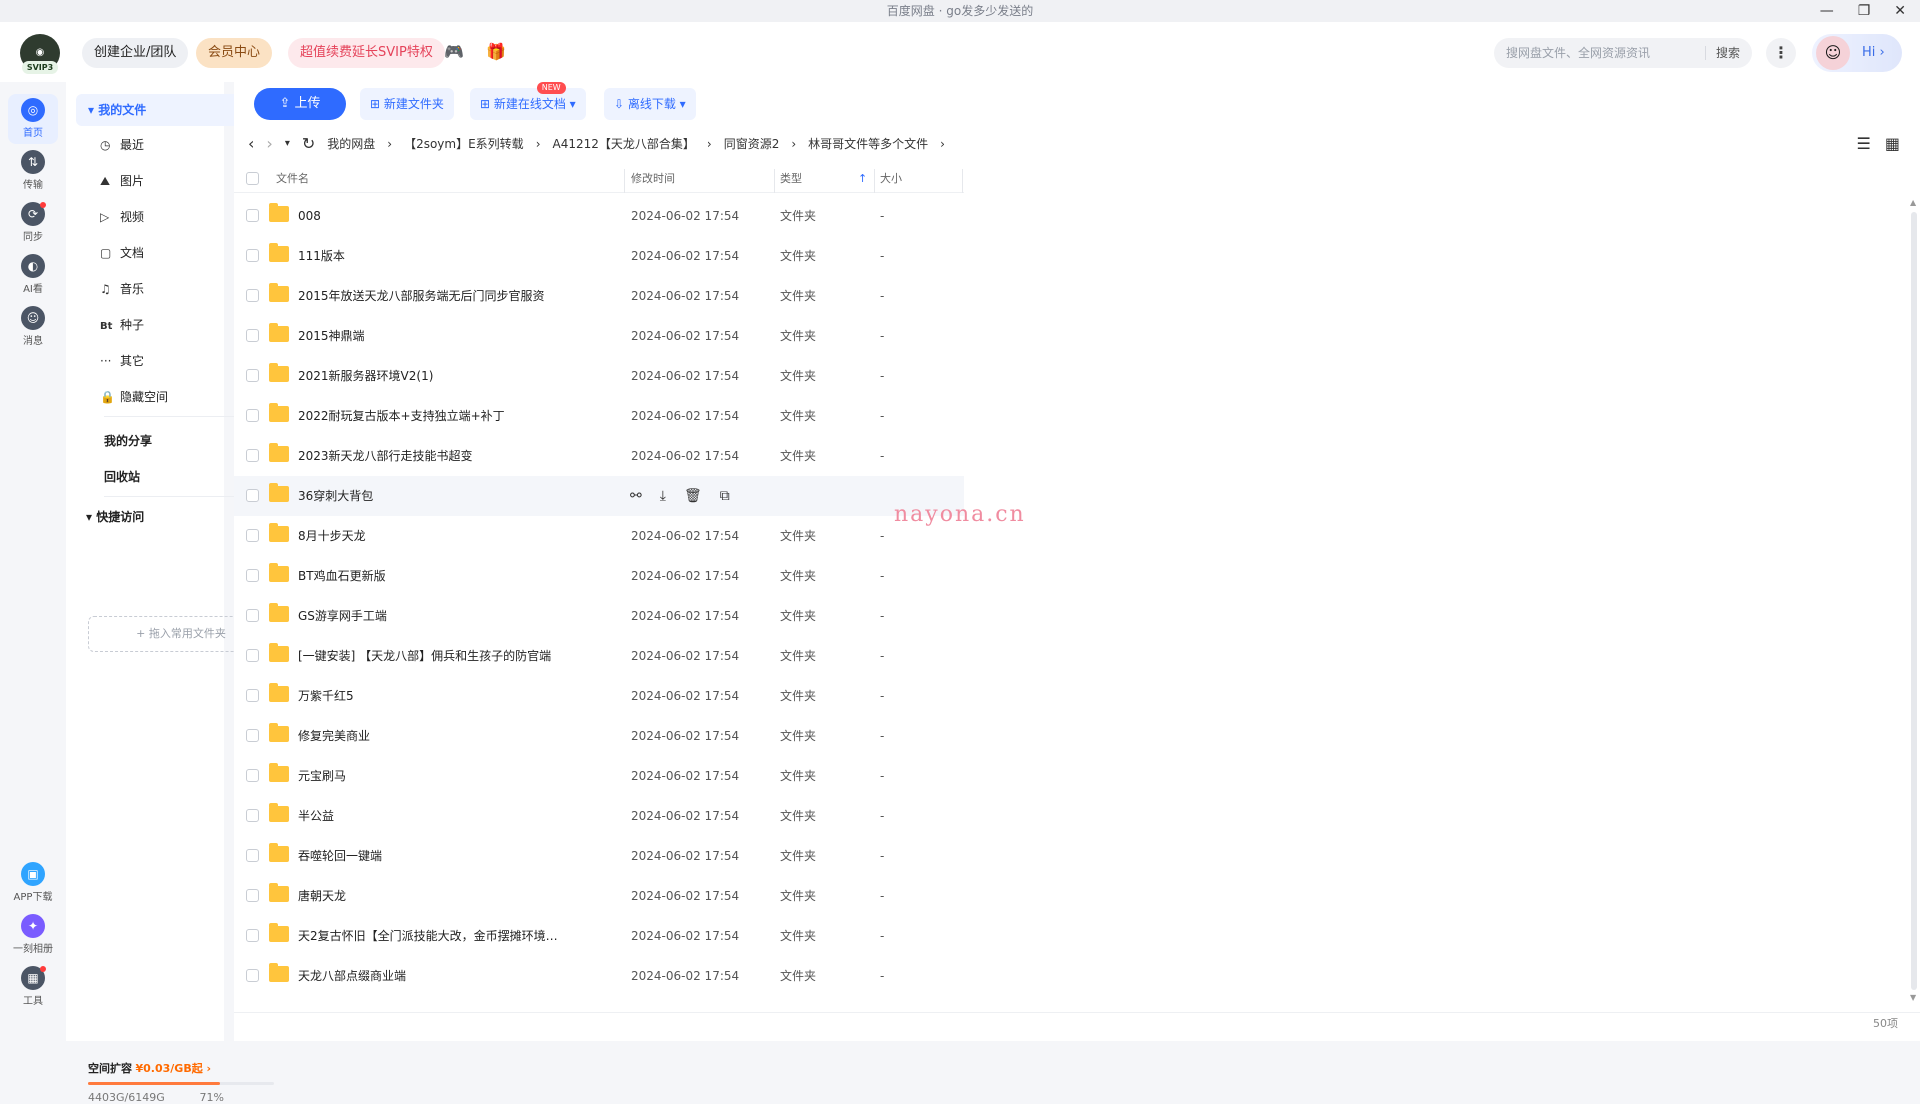 This screenshot has height=1104, width=1920. What do you see at coordinates (599, 736) in the screenshot?
I see `table-row: 修复完美商业 2024-06-02 17:54 文件夹 -` at bounding box center [599, 736].